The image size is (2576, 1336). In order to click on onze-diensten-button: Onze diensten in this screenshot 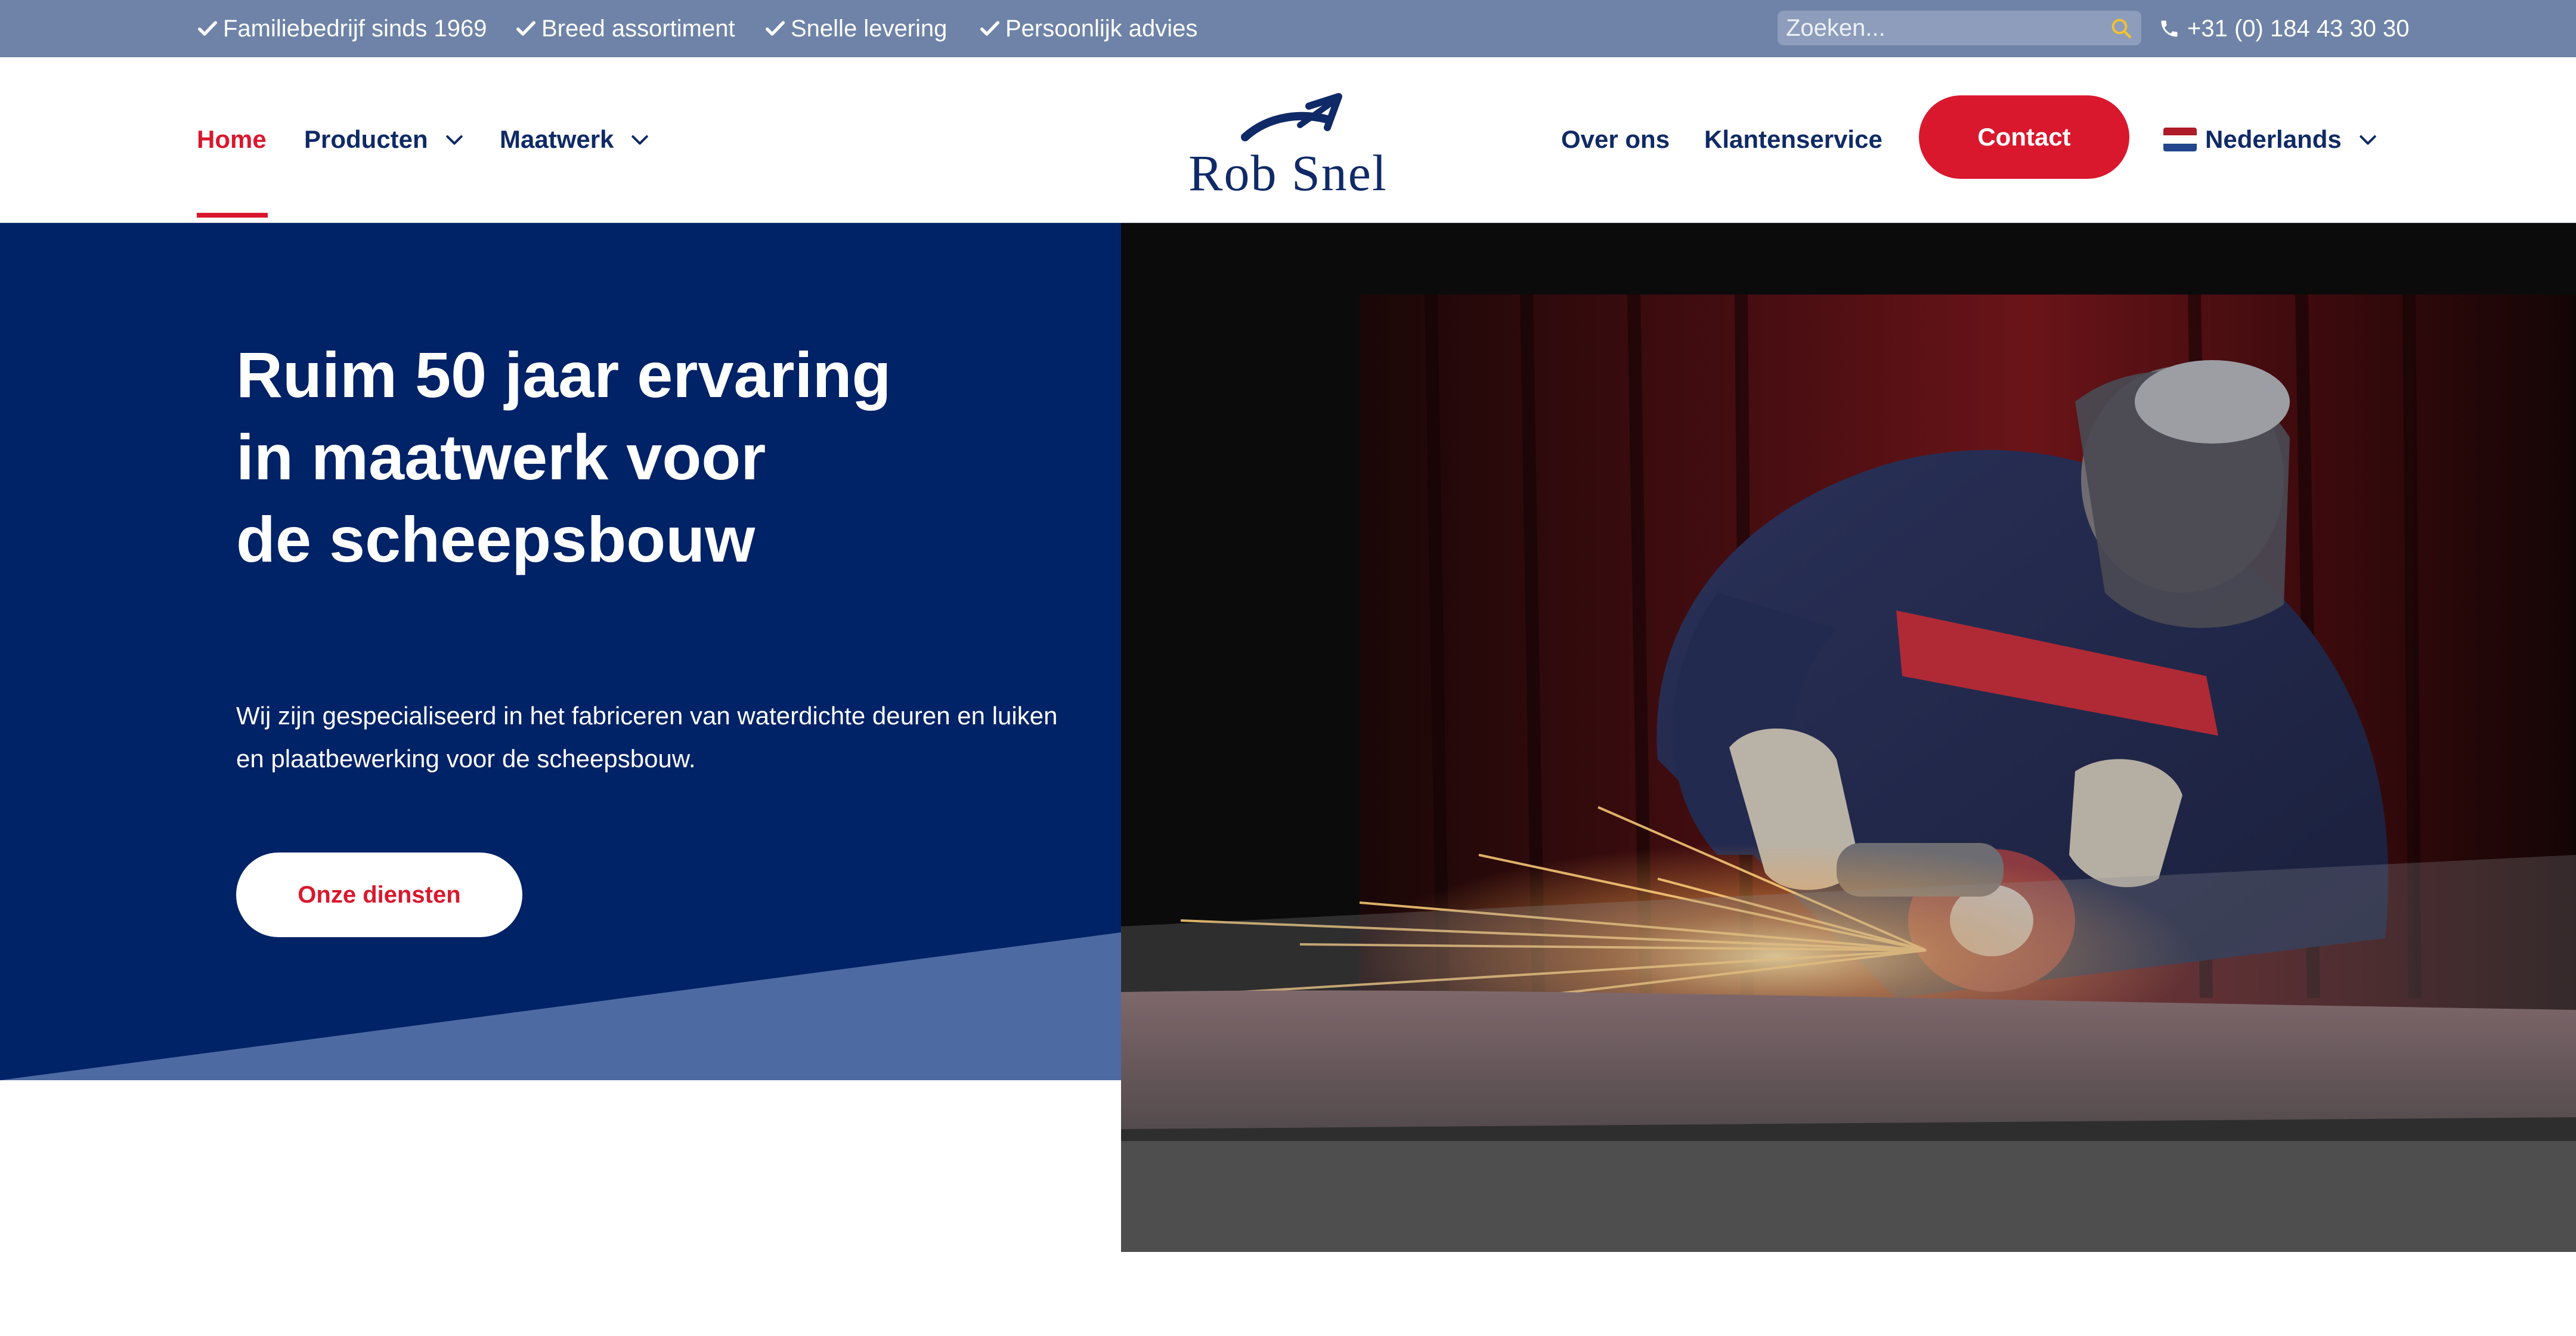, I will do `click(379, 895)`.